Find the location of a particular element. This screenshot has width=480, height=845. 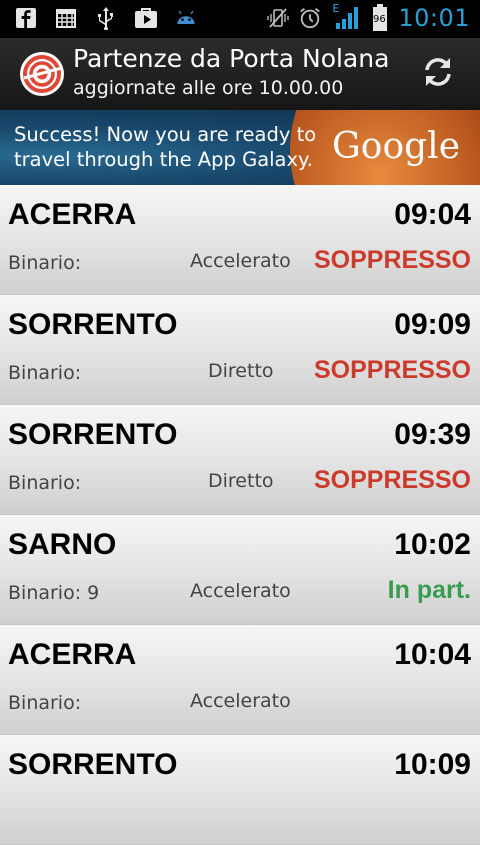

calendar-icon is located at coordinates (66, 18).